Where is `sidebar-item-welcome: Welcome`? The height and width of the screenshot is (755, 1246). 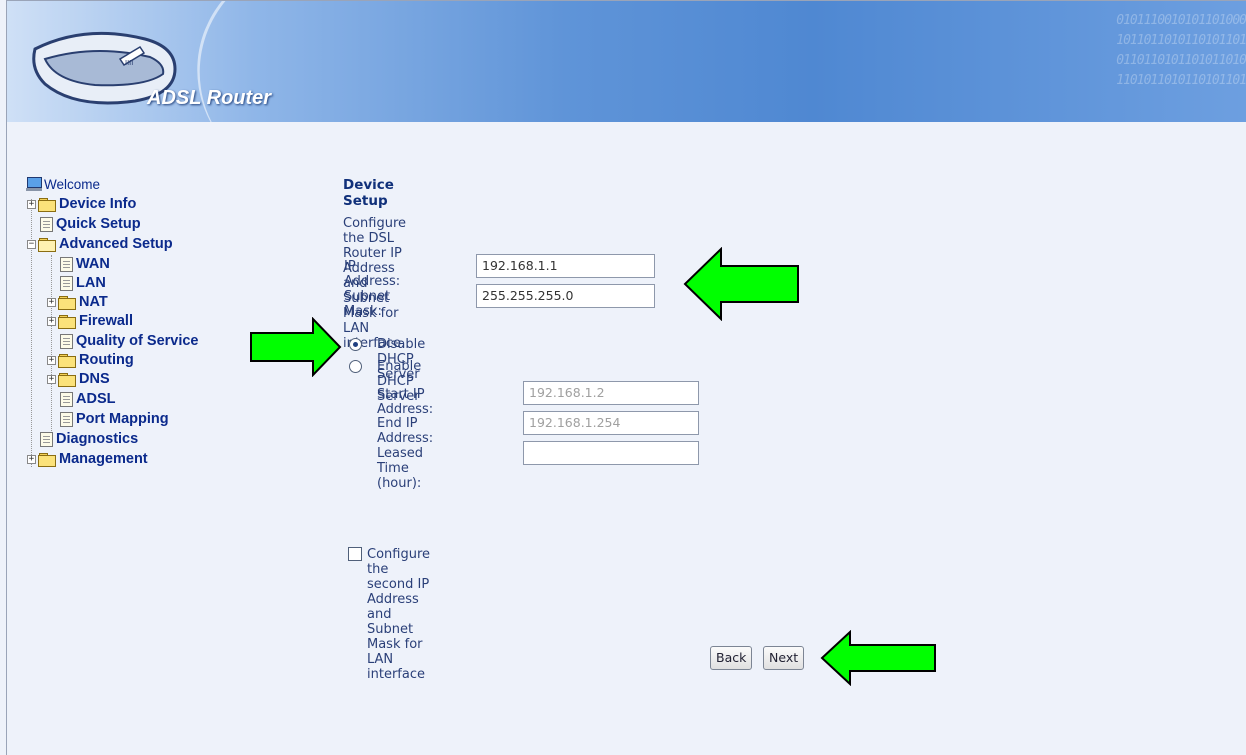 sidebar-item-welcome: Welcome is located at coordinates (63, 184).